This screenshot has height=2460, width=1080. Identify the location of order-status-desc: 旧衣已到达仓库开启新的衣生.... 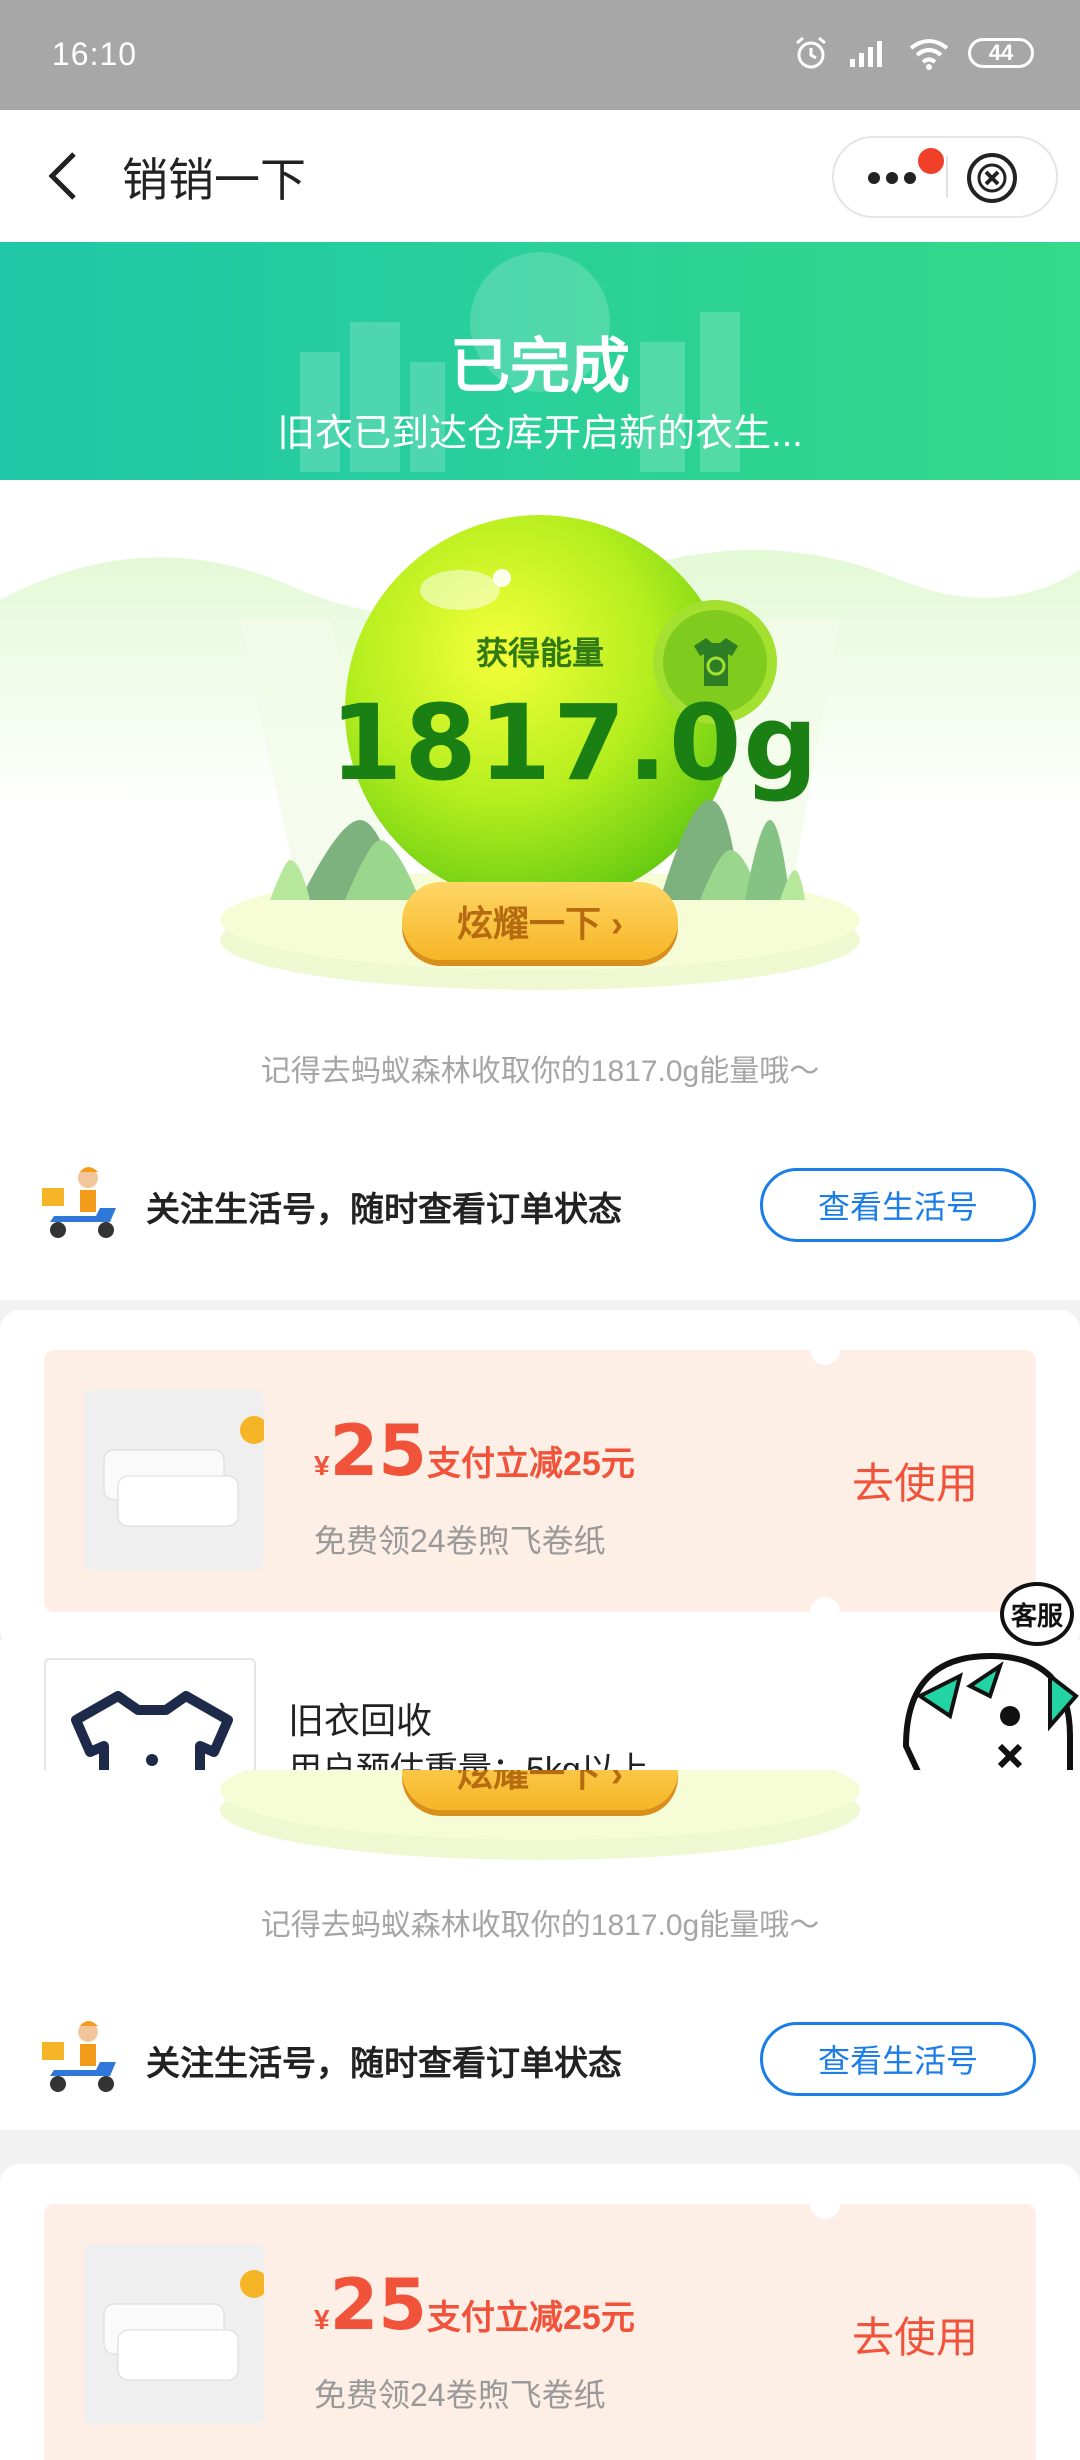
(540, 434).